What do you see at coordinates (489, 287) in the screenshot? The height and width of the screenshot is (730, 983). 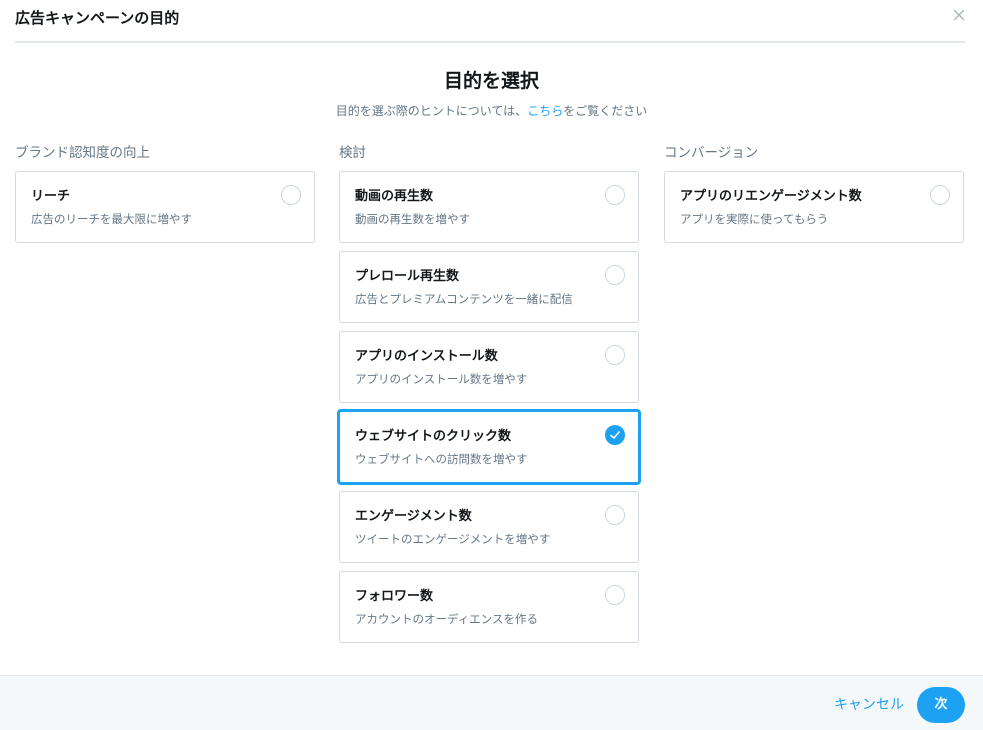 I see `objective-card-preroll-views: プレロール再生数 広告とプレミアムコンテンツを一緒に配信` at bounding box center [489, 287].